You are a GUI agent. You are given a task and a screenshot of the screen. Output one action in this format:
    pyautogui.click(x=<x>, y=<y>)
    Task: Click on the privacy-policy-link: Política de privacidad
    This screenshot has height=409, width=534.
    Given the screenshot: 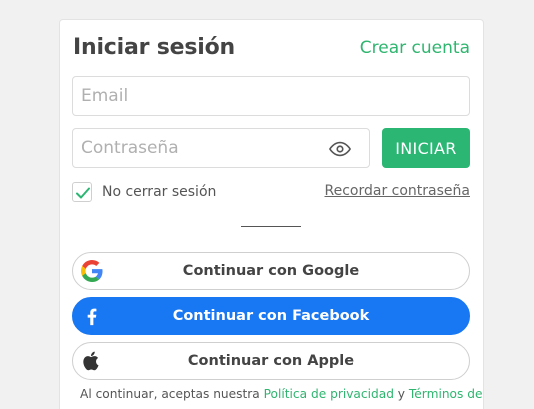 What is the action you would take?
    pyautogui.click(x=329, y=394)
    